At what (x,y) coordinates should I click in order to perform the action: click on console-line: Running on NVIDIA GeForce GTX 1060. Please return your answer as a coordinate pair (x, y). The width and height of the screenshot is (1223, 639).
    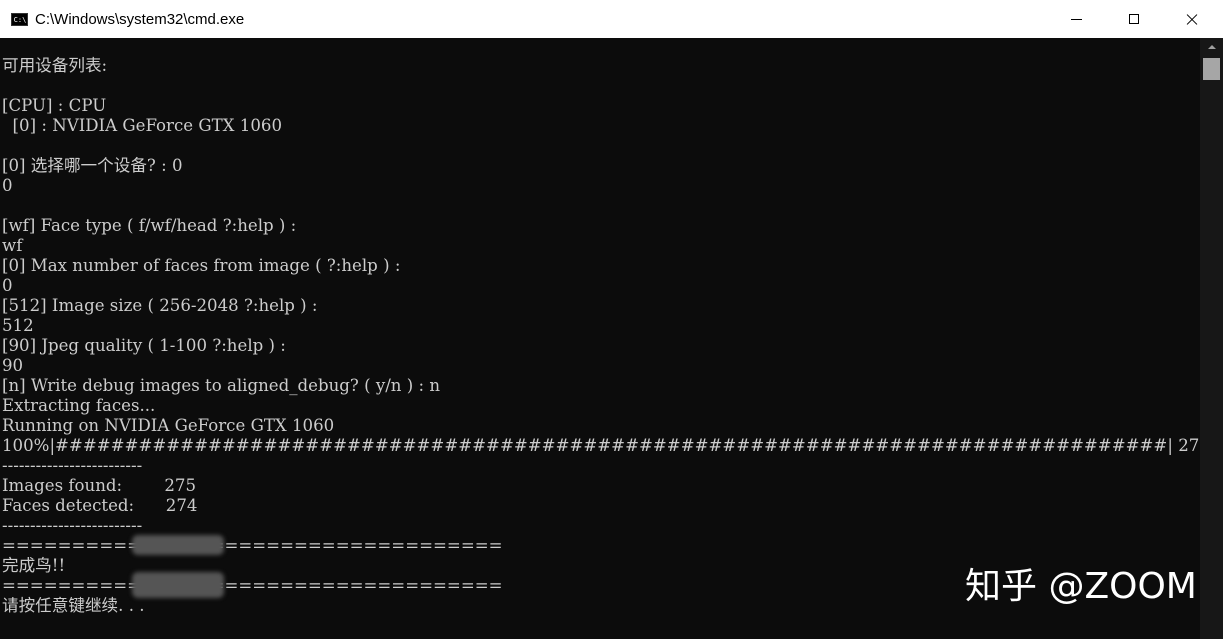
    Looking at the image, I should click on (168, 425).